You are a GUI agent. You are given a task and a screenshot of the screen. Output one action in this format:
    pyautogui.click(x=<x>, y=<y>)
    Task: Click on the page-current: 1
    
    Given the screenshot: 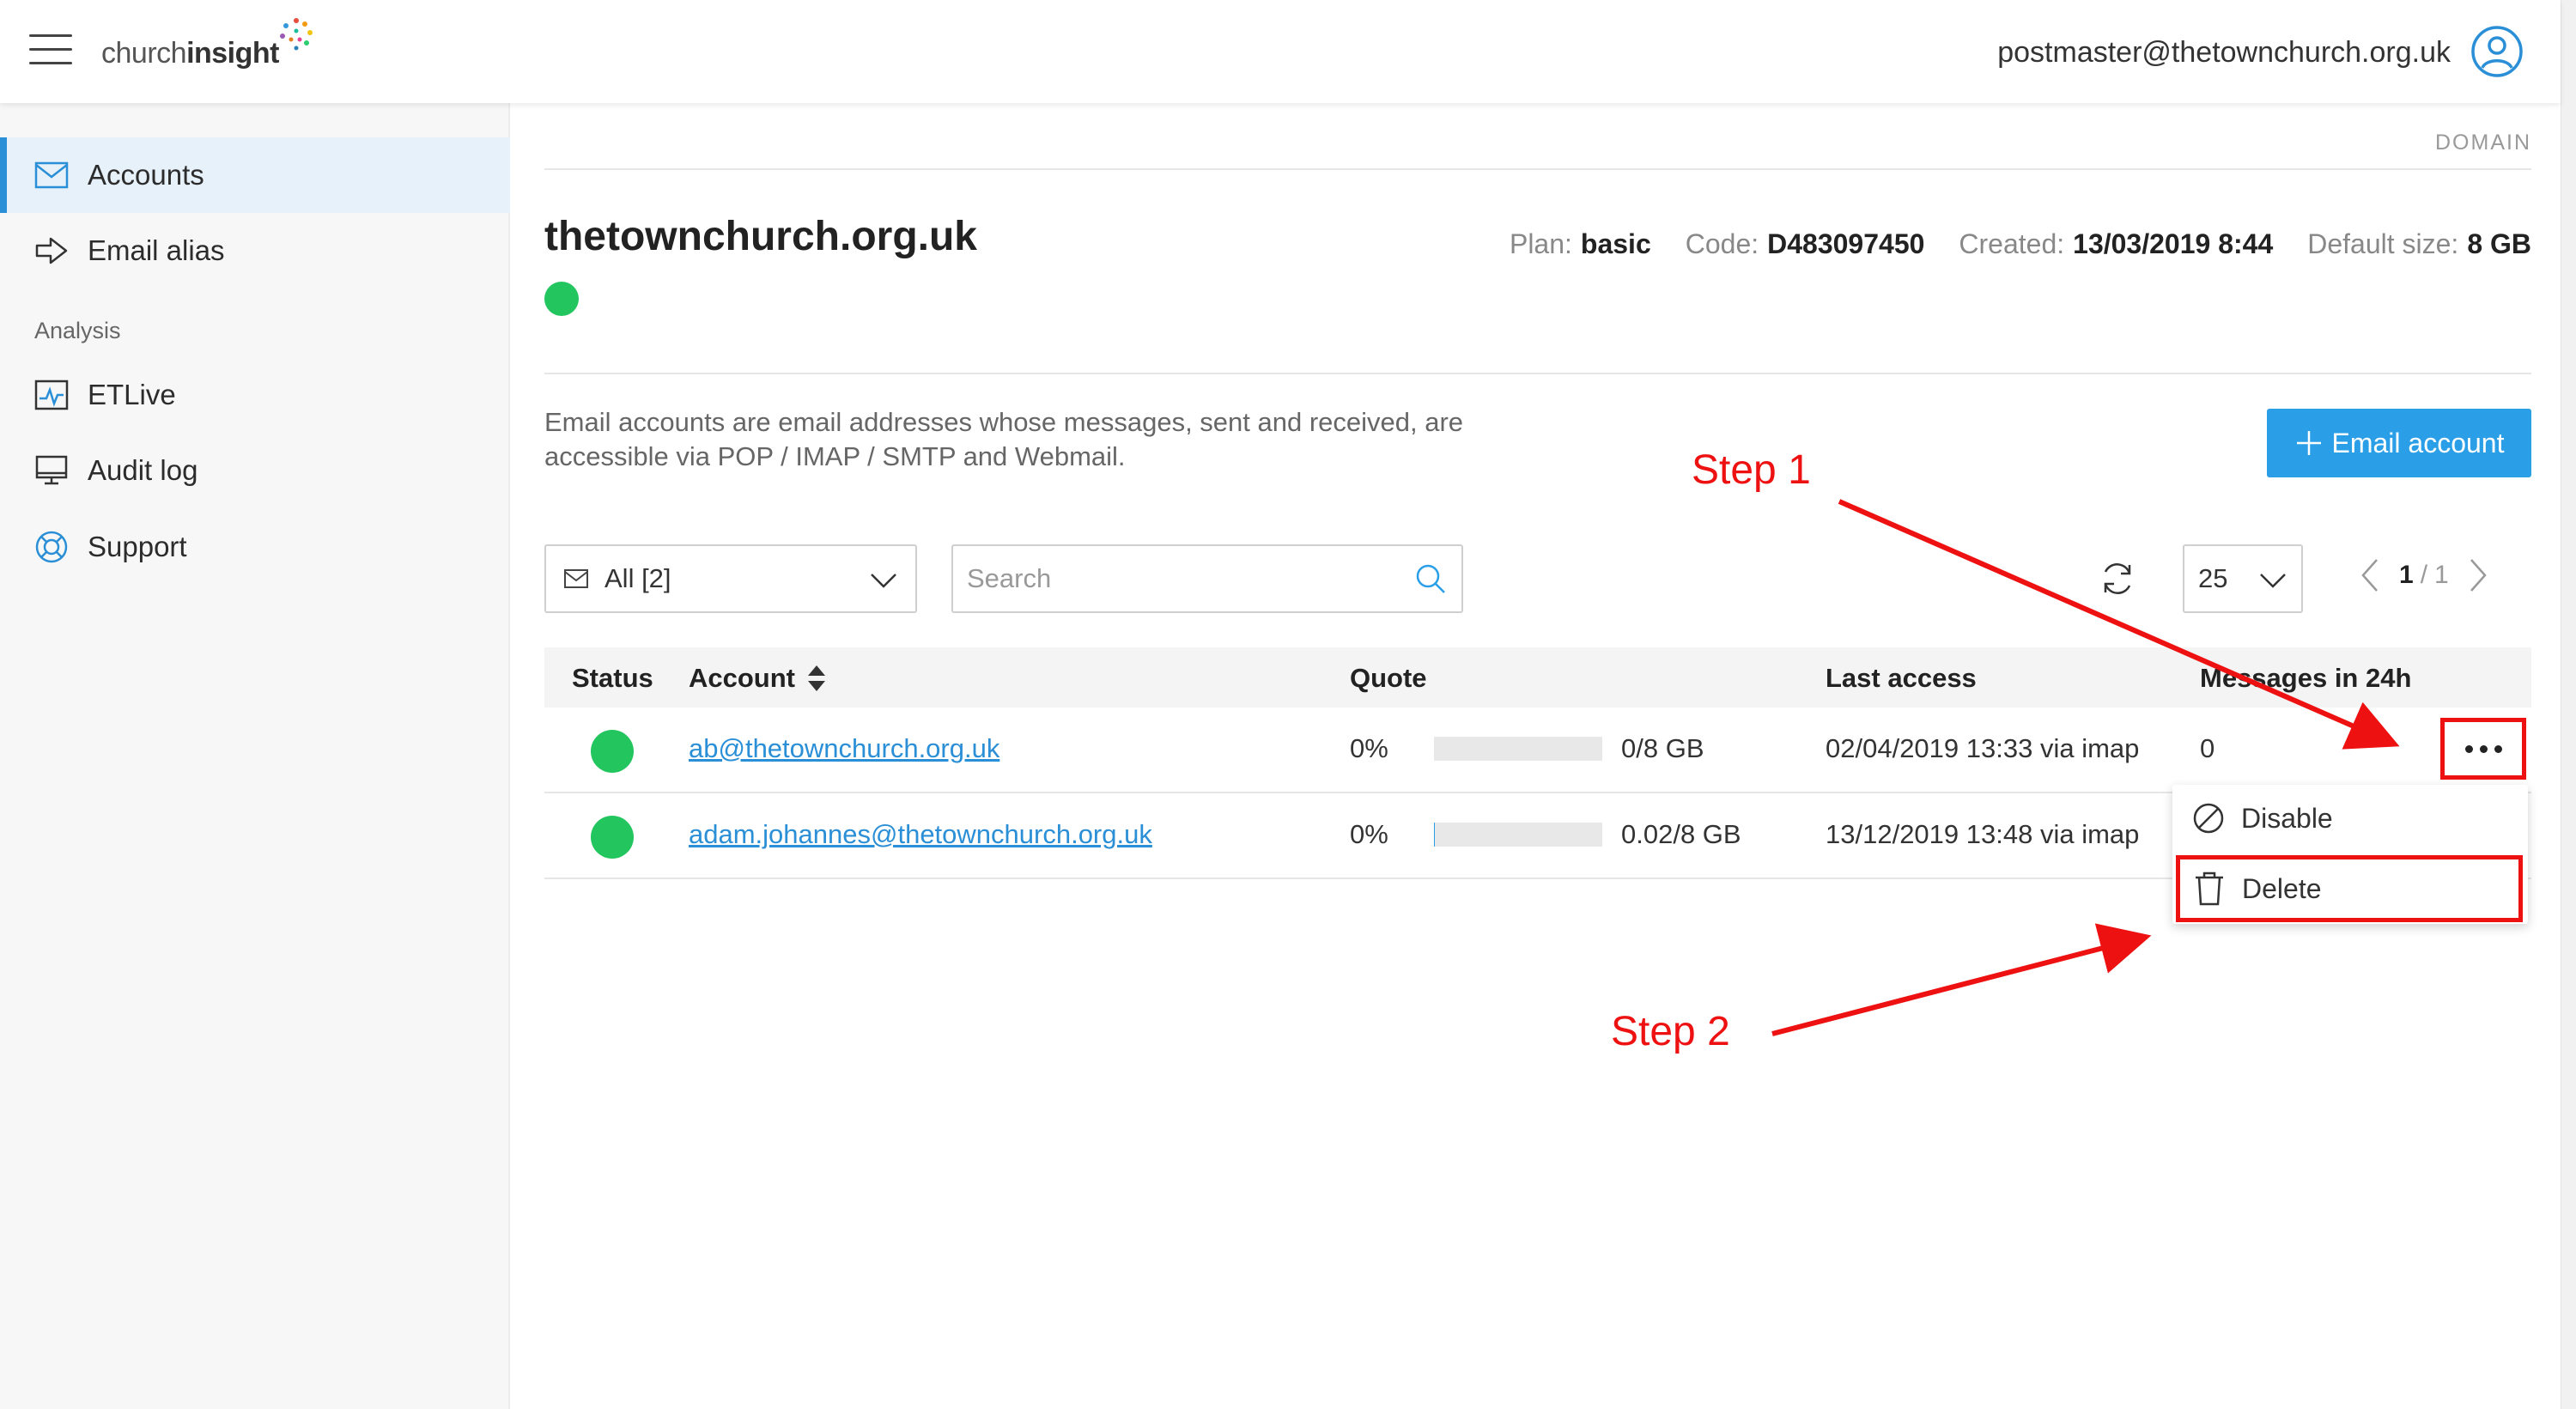 What is the action you would take?
    pyautogui.click(x=2406, y=575)
    